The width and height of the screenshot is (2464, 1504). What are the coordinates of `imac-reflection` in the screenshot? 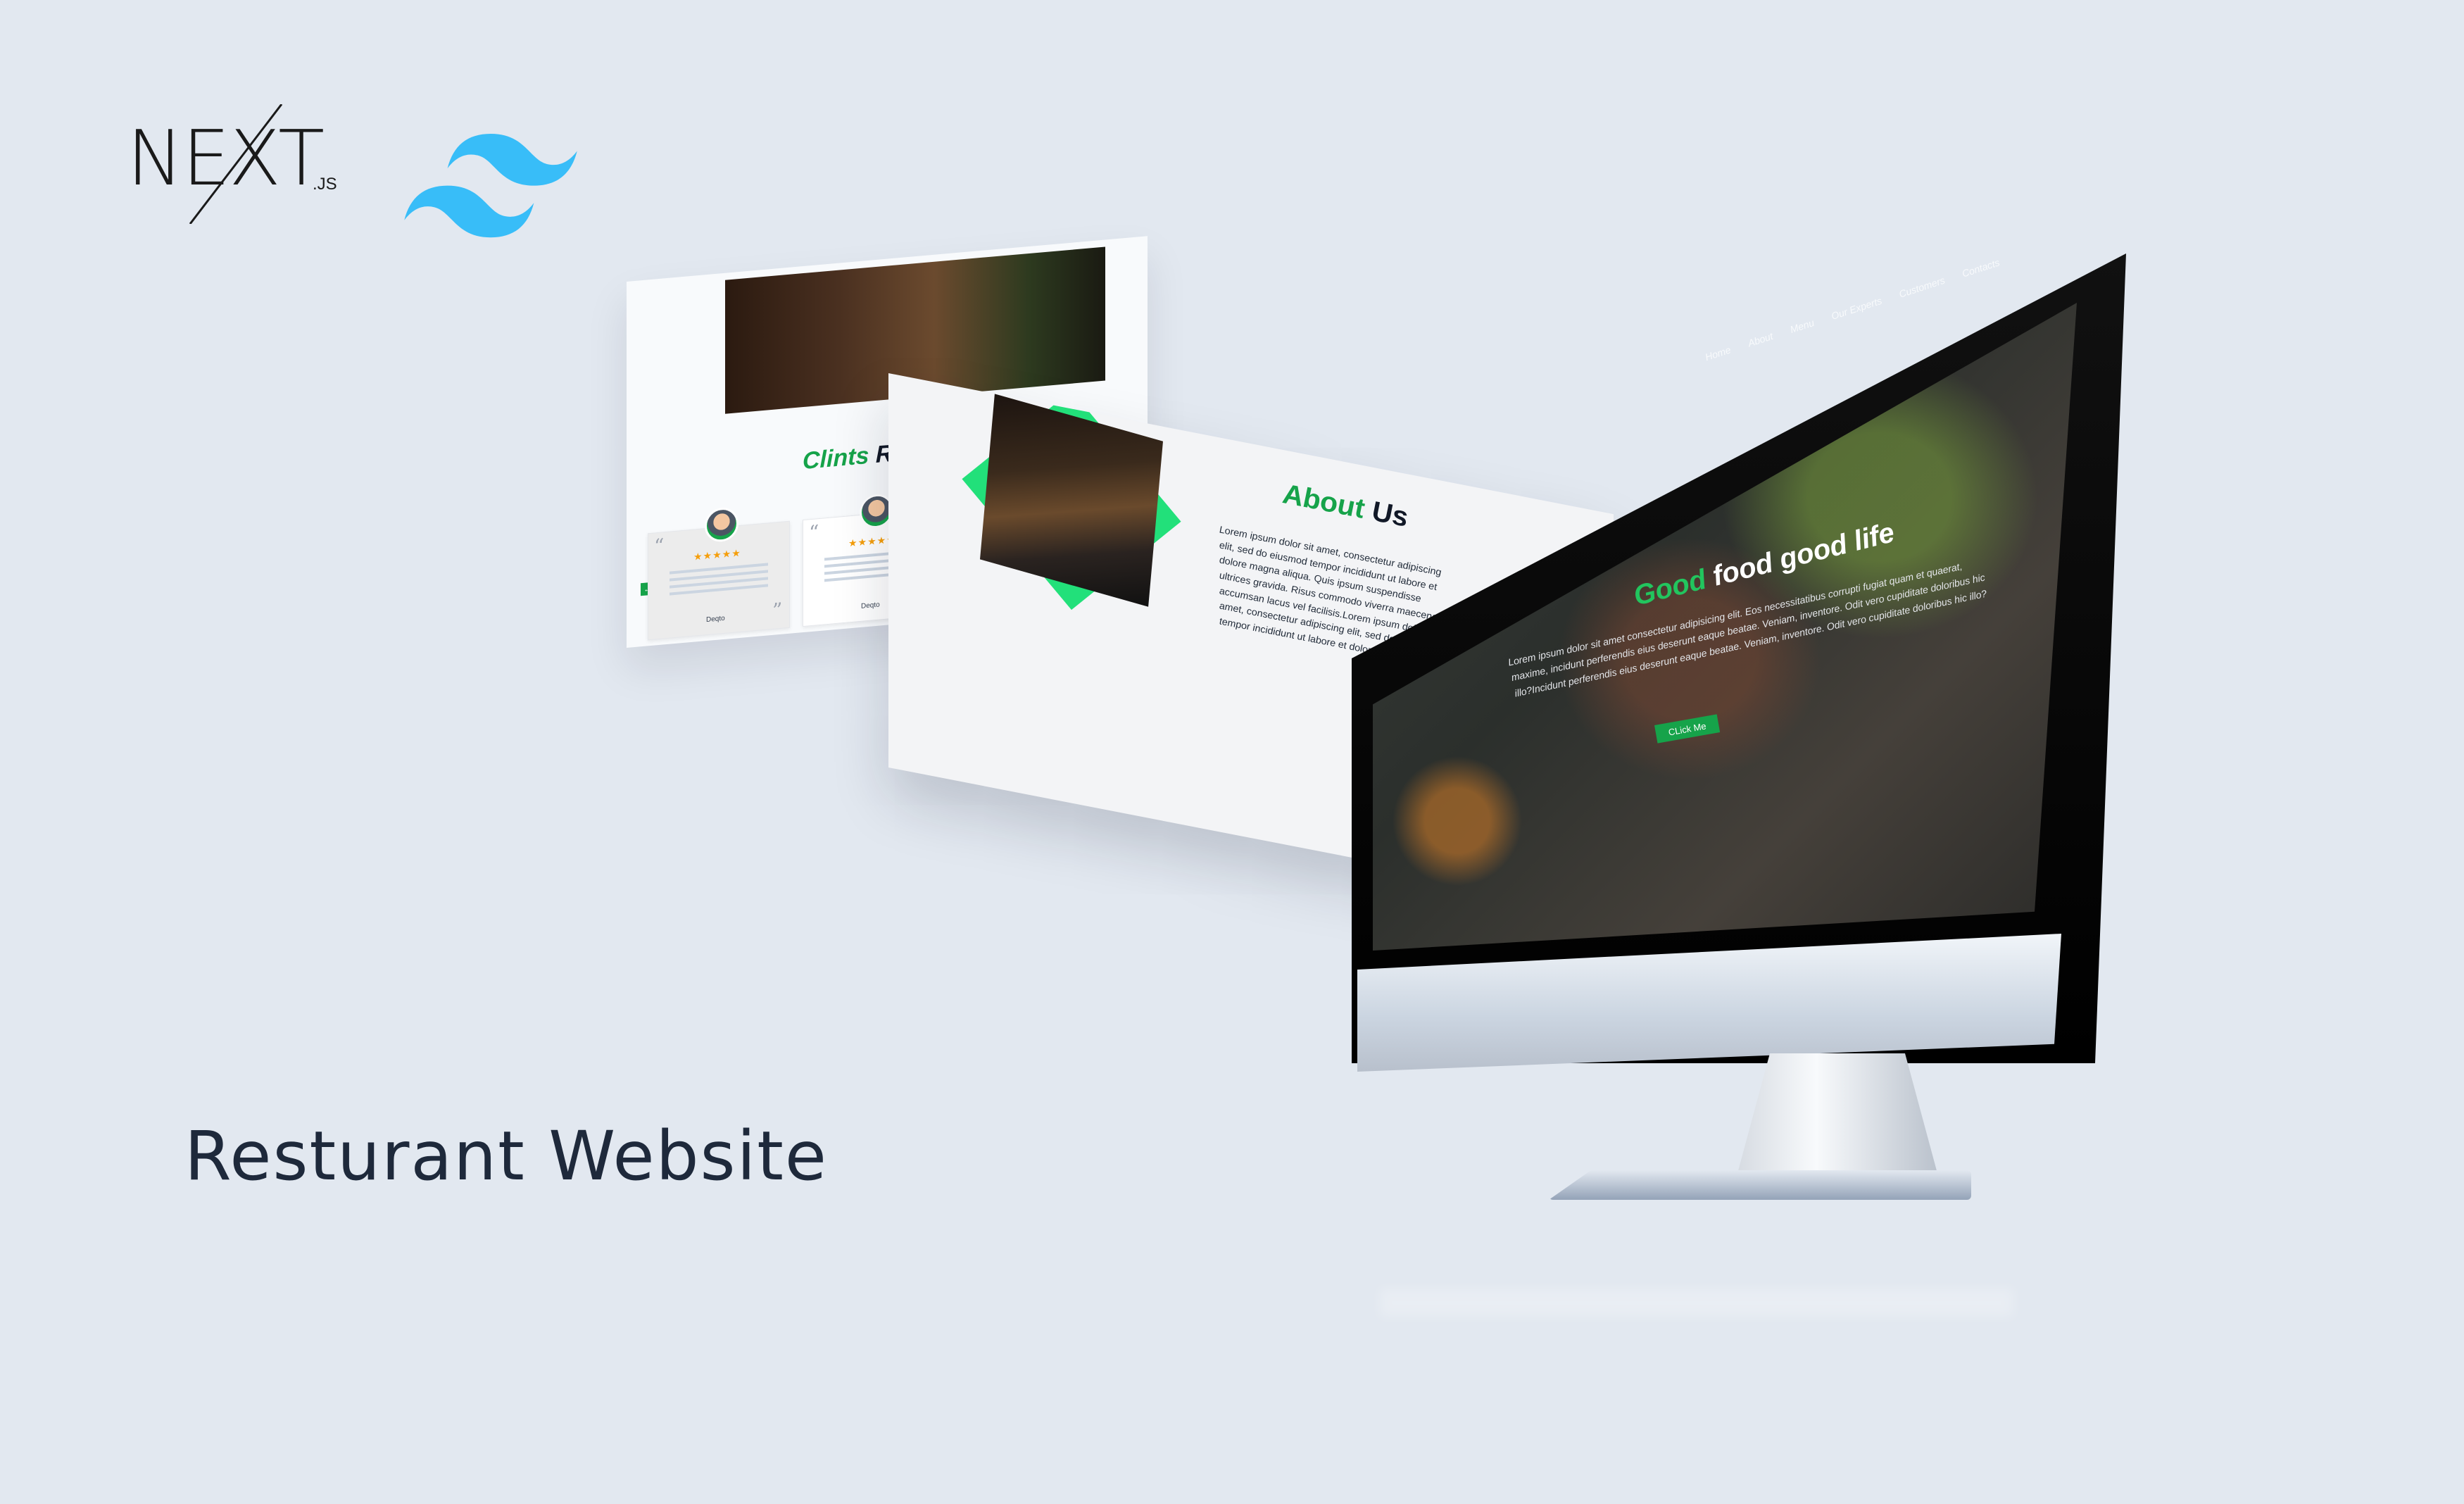 It's located at (1696, 1303).